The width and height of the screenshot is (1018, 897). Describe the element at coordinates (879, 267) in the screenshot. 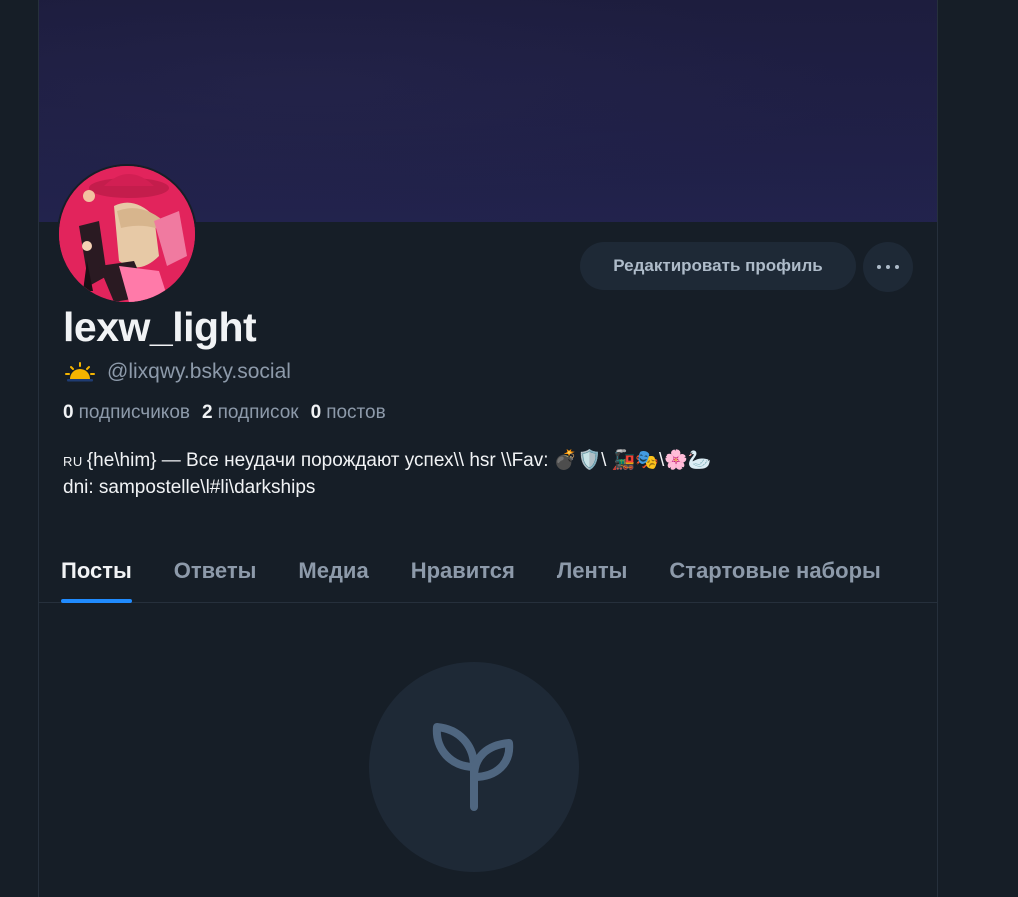

I see `ellipsis-icon` at that location.